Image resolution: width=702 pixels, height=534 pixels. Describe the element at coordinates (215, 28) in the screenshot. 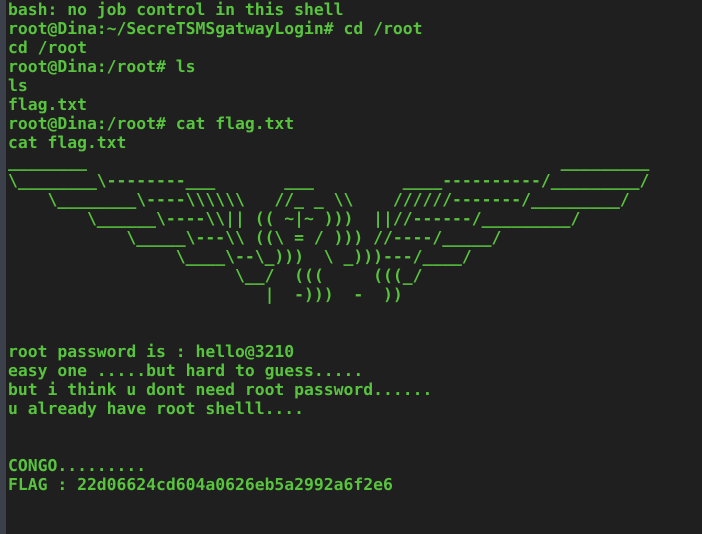

I see `terminal-line: root@Dina:~/SecreTSMSgatwayLogin# cd /root` at that location.